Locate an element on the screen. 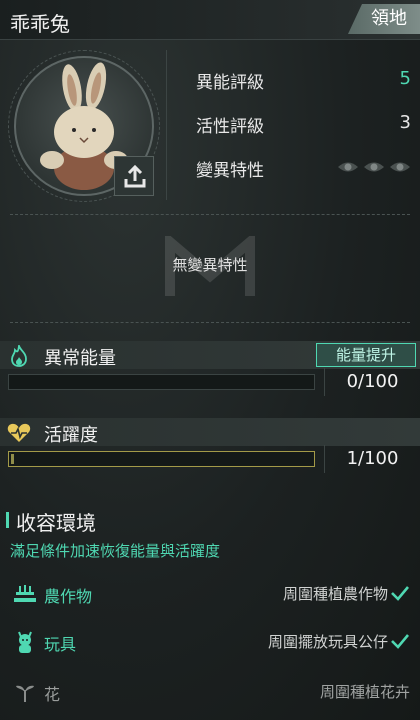  stat-label: 變異特性 is located at coordinates (230, 171).